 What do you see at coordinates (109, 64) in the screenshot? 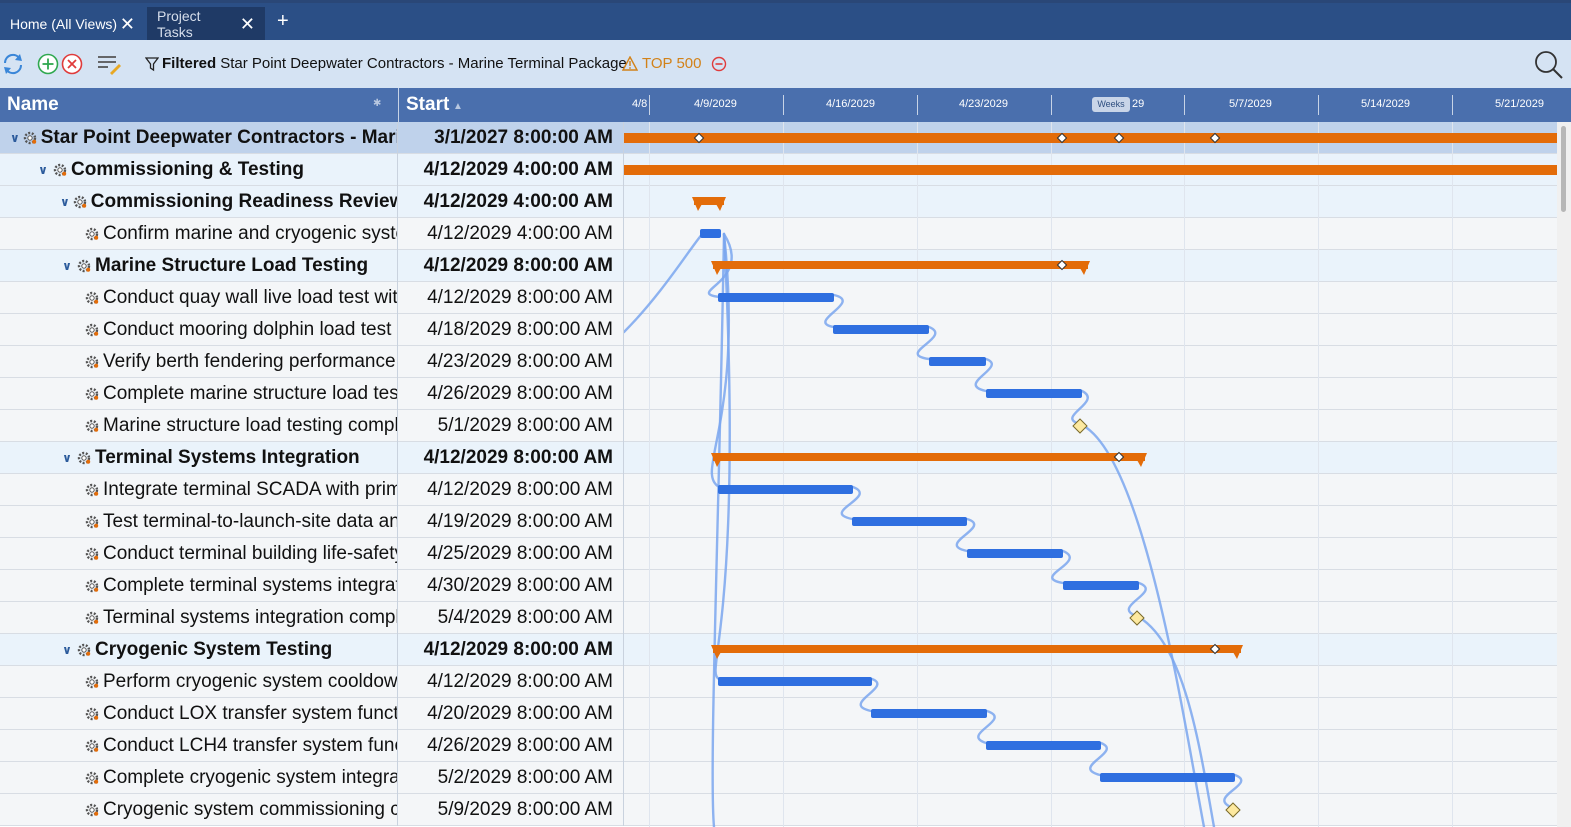
I see `edit-list-icon` at bounding box center [109, 64].